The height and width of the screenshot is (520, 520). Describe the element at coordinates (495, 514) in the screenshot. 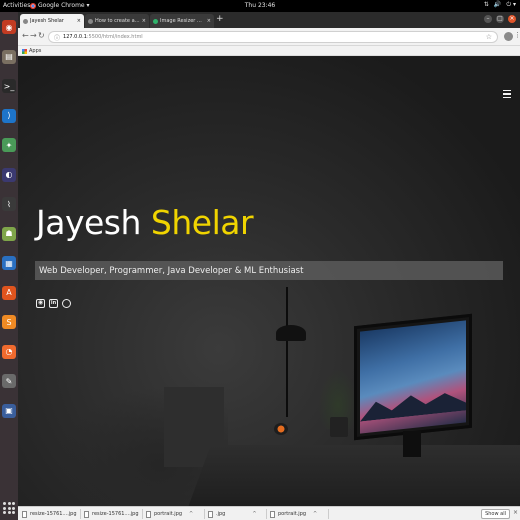

I see `show-all-downloads-button: Show all` at that location.